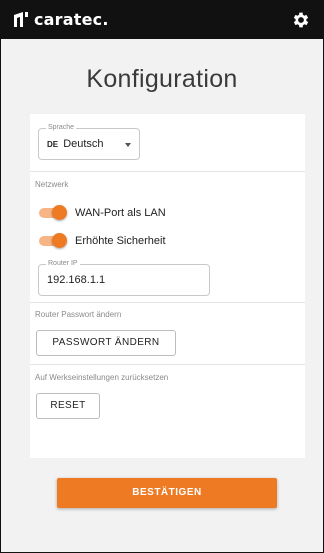  I want to click on security-toggle, so click(53, 241).